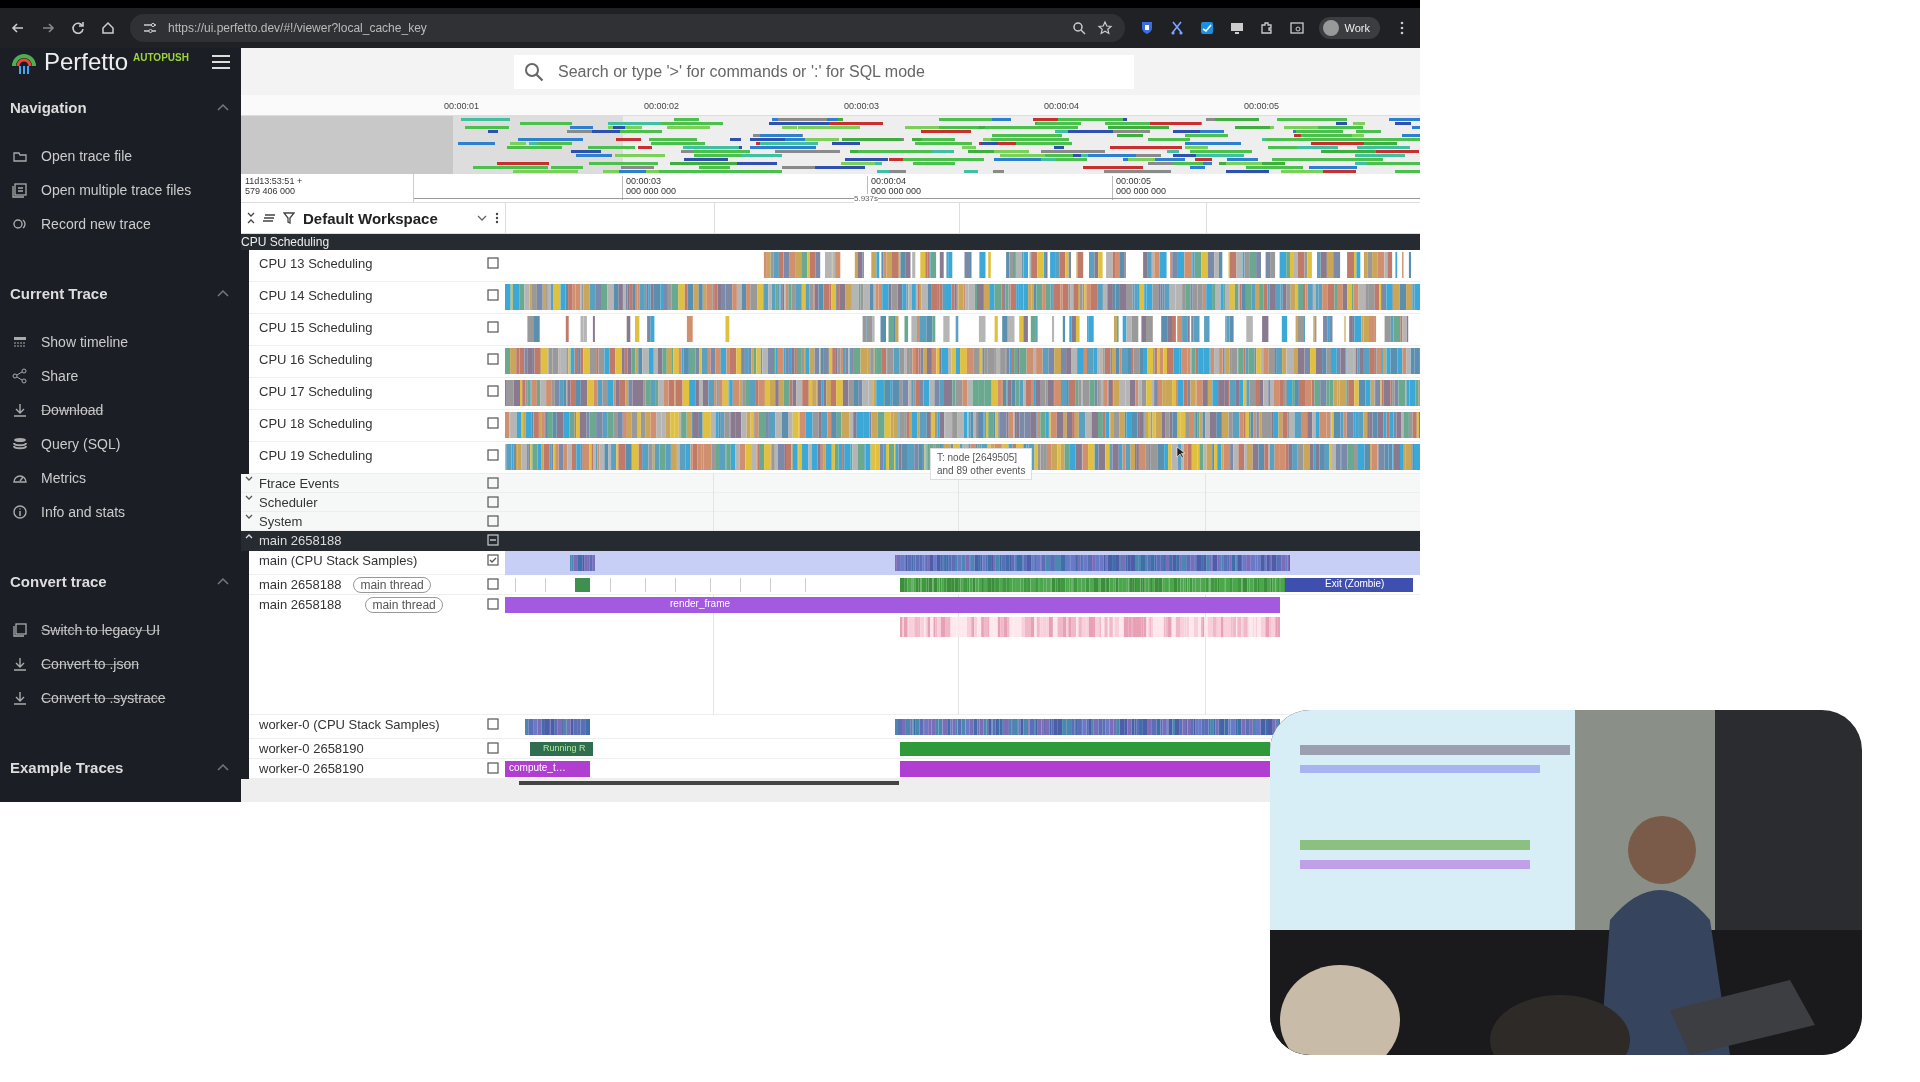  What do you see at coordinates (20, 224) in the screenshot?
I see `record-icon` at bounding box center [20, 224].